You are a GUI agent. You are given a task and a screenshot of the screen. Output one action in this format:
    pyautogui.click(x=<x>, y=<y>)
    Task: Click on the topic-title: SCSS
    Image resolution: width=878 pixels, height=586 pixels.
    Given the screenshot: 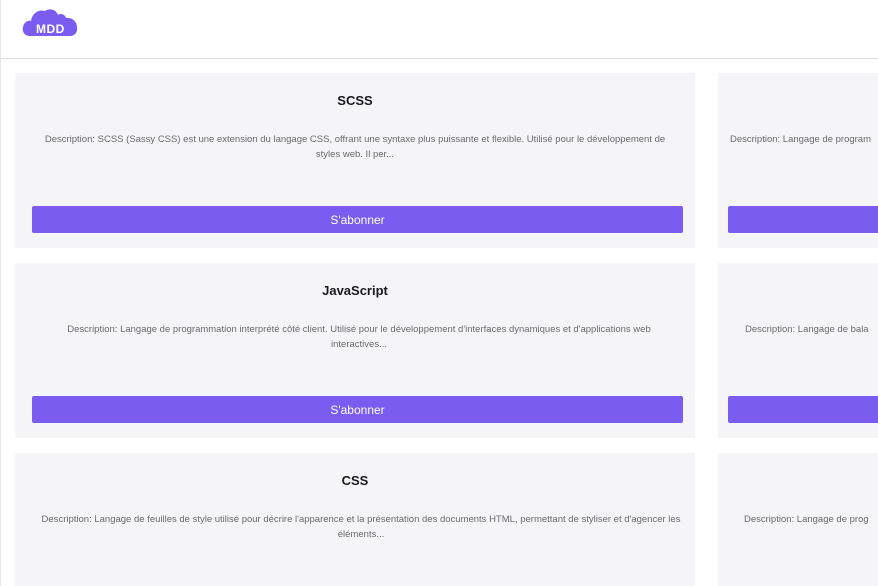 What is the action you would take?
    pyautogui.click(x=355, y=100)
    